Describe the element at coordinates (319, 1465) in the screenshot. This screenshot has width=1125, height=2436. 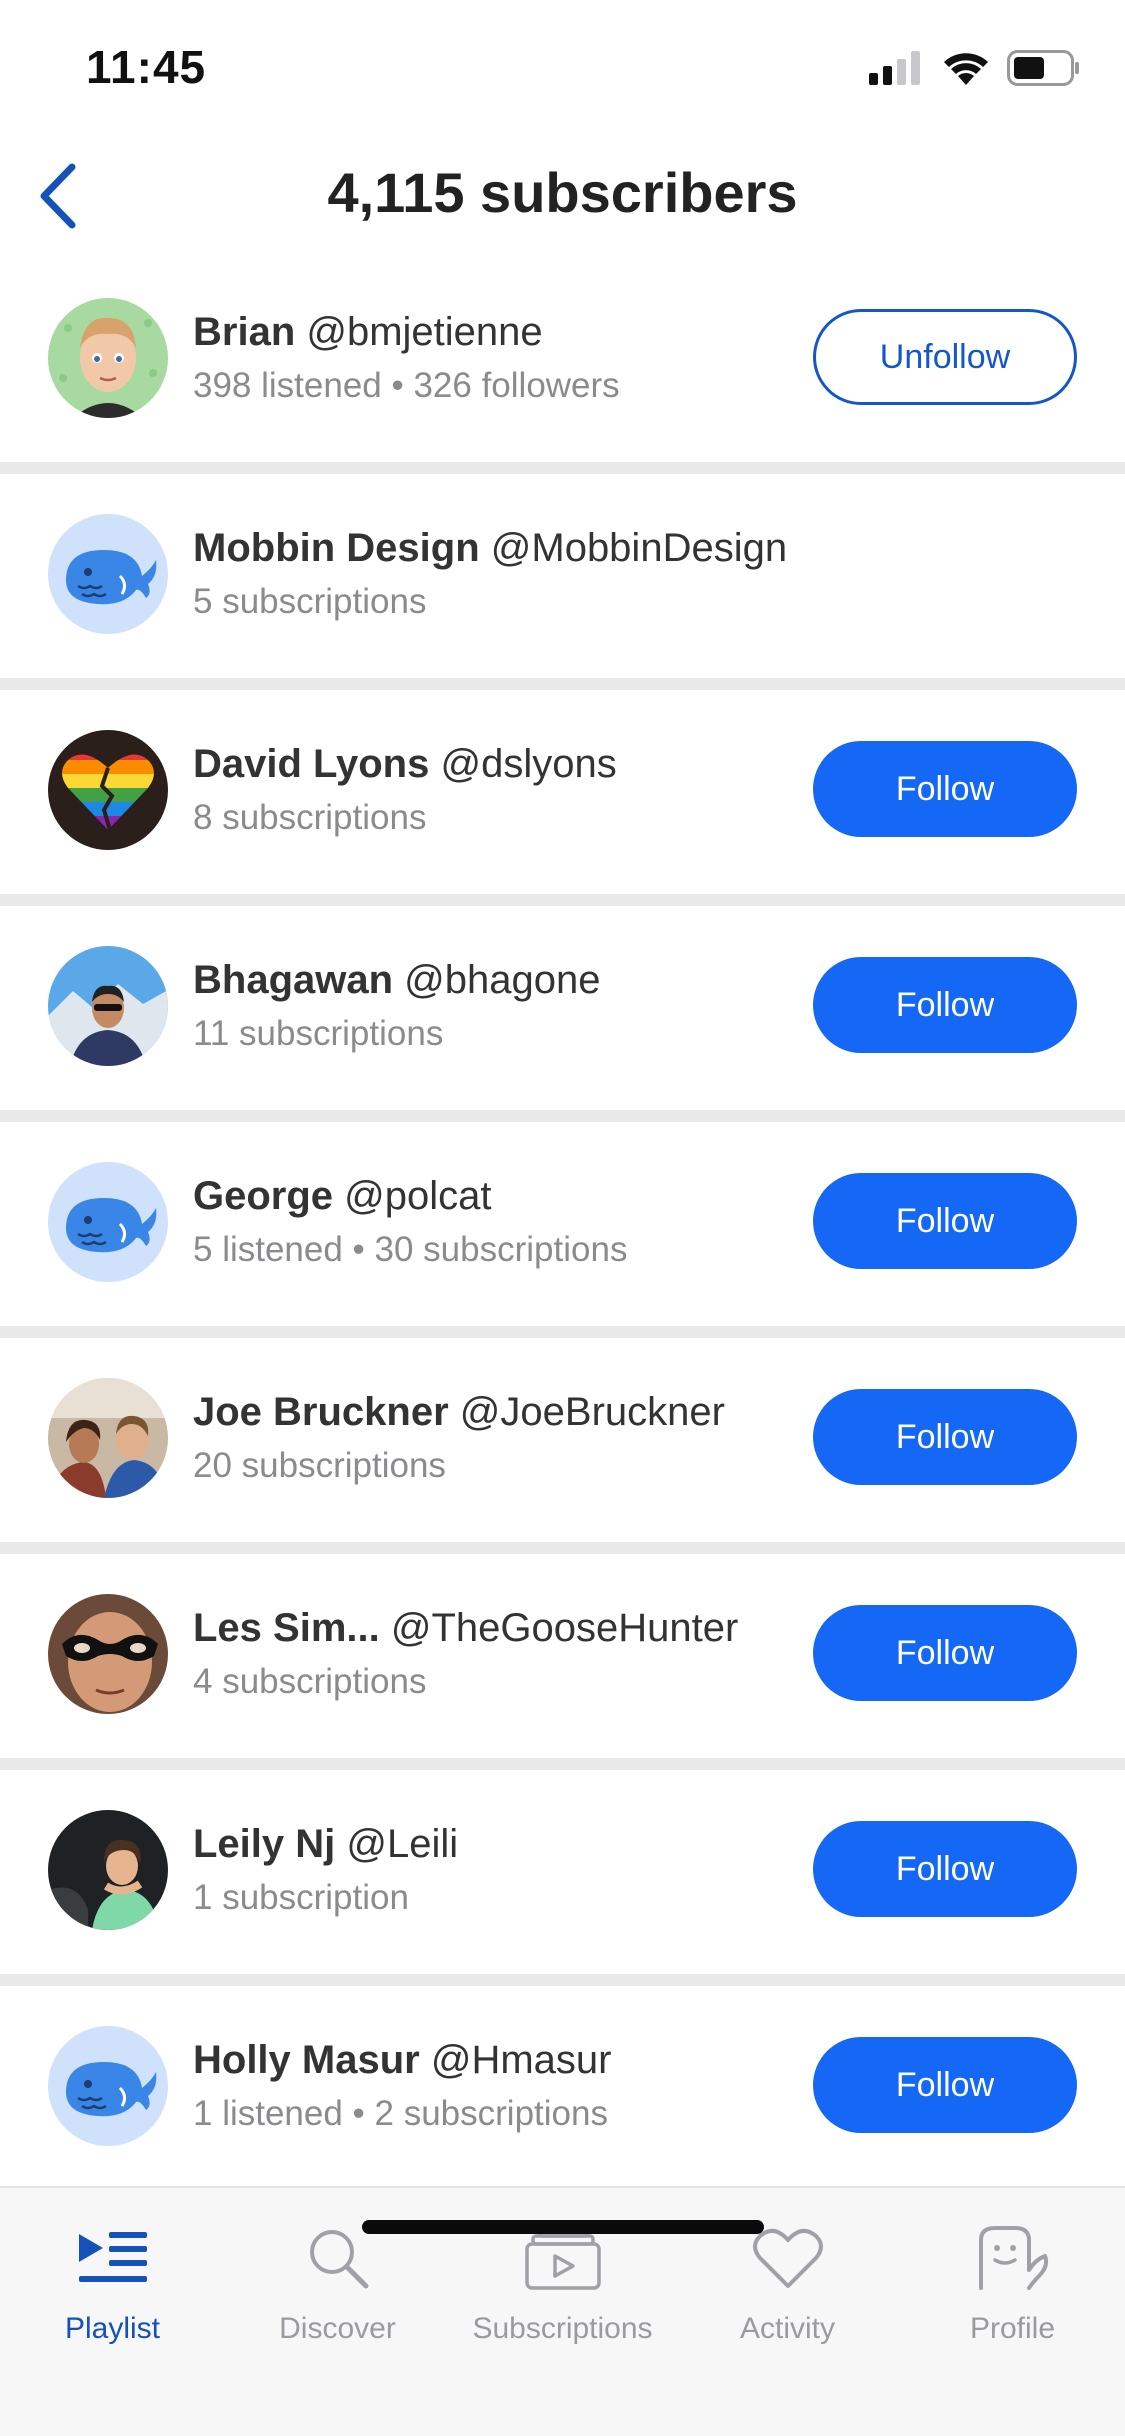
I see `user-stats: 20 subscriptions` at that location.